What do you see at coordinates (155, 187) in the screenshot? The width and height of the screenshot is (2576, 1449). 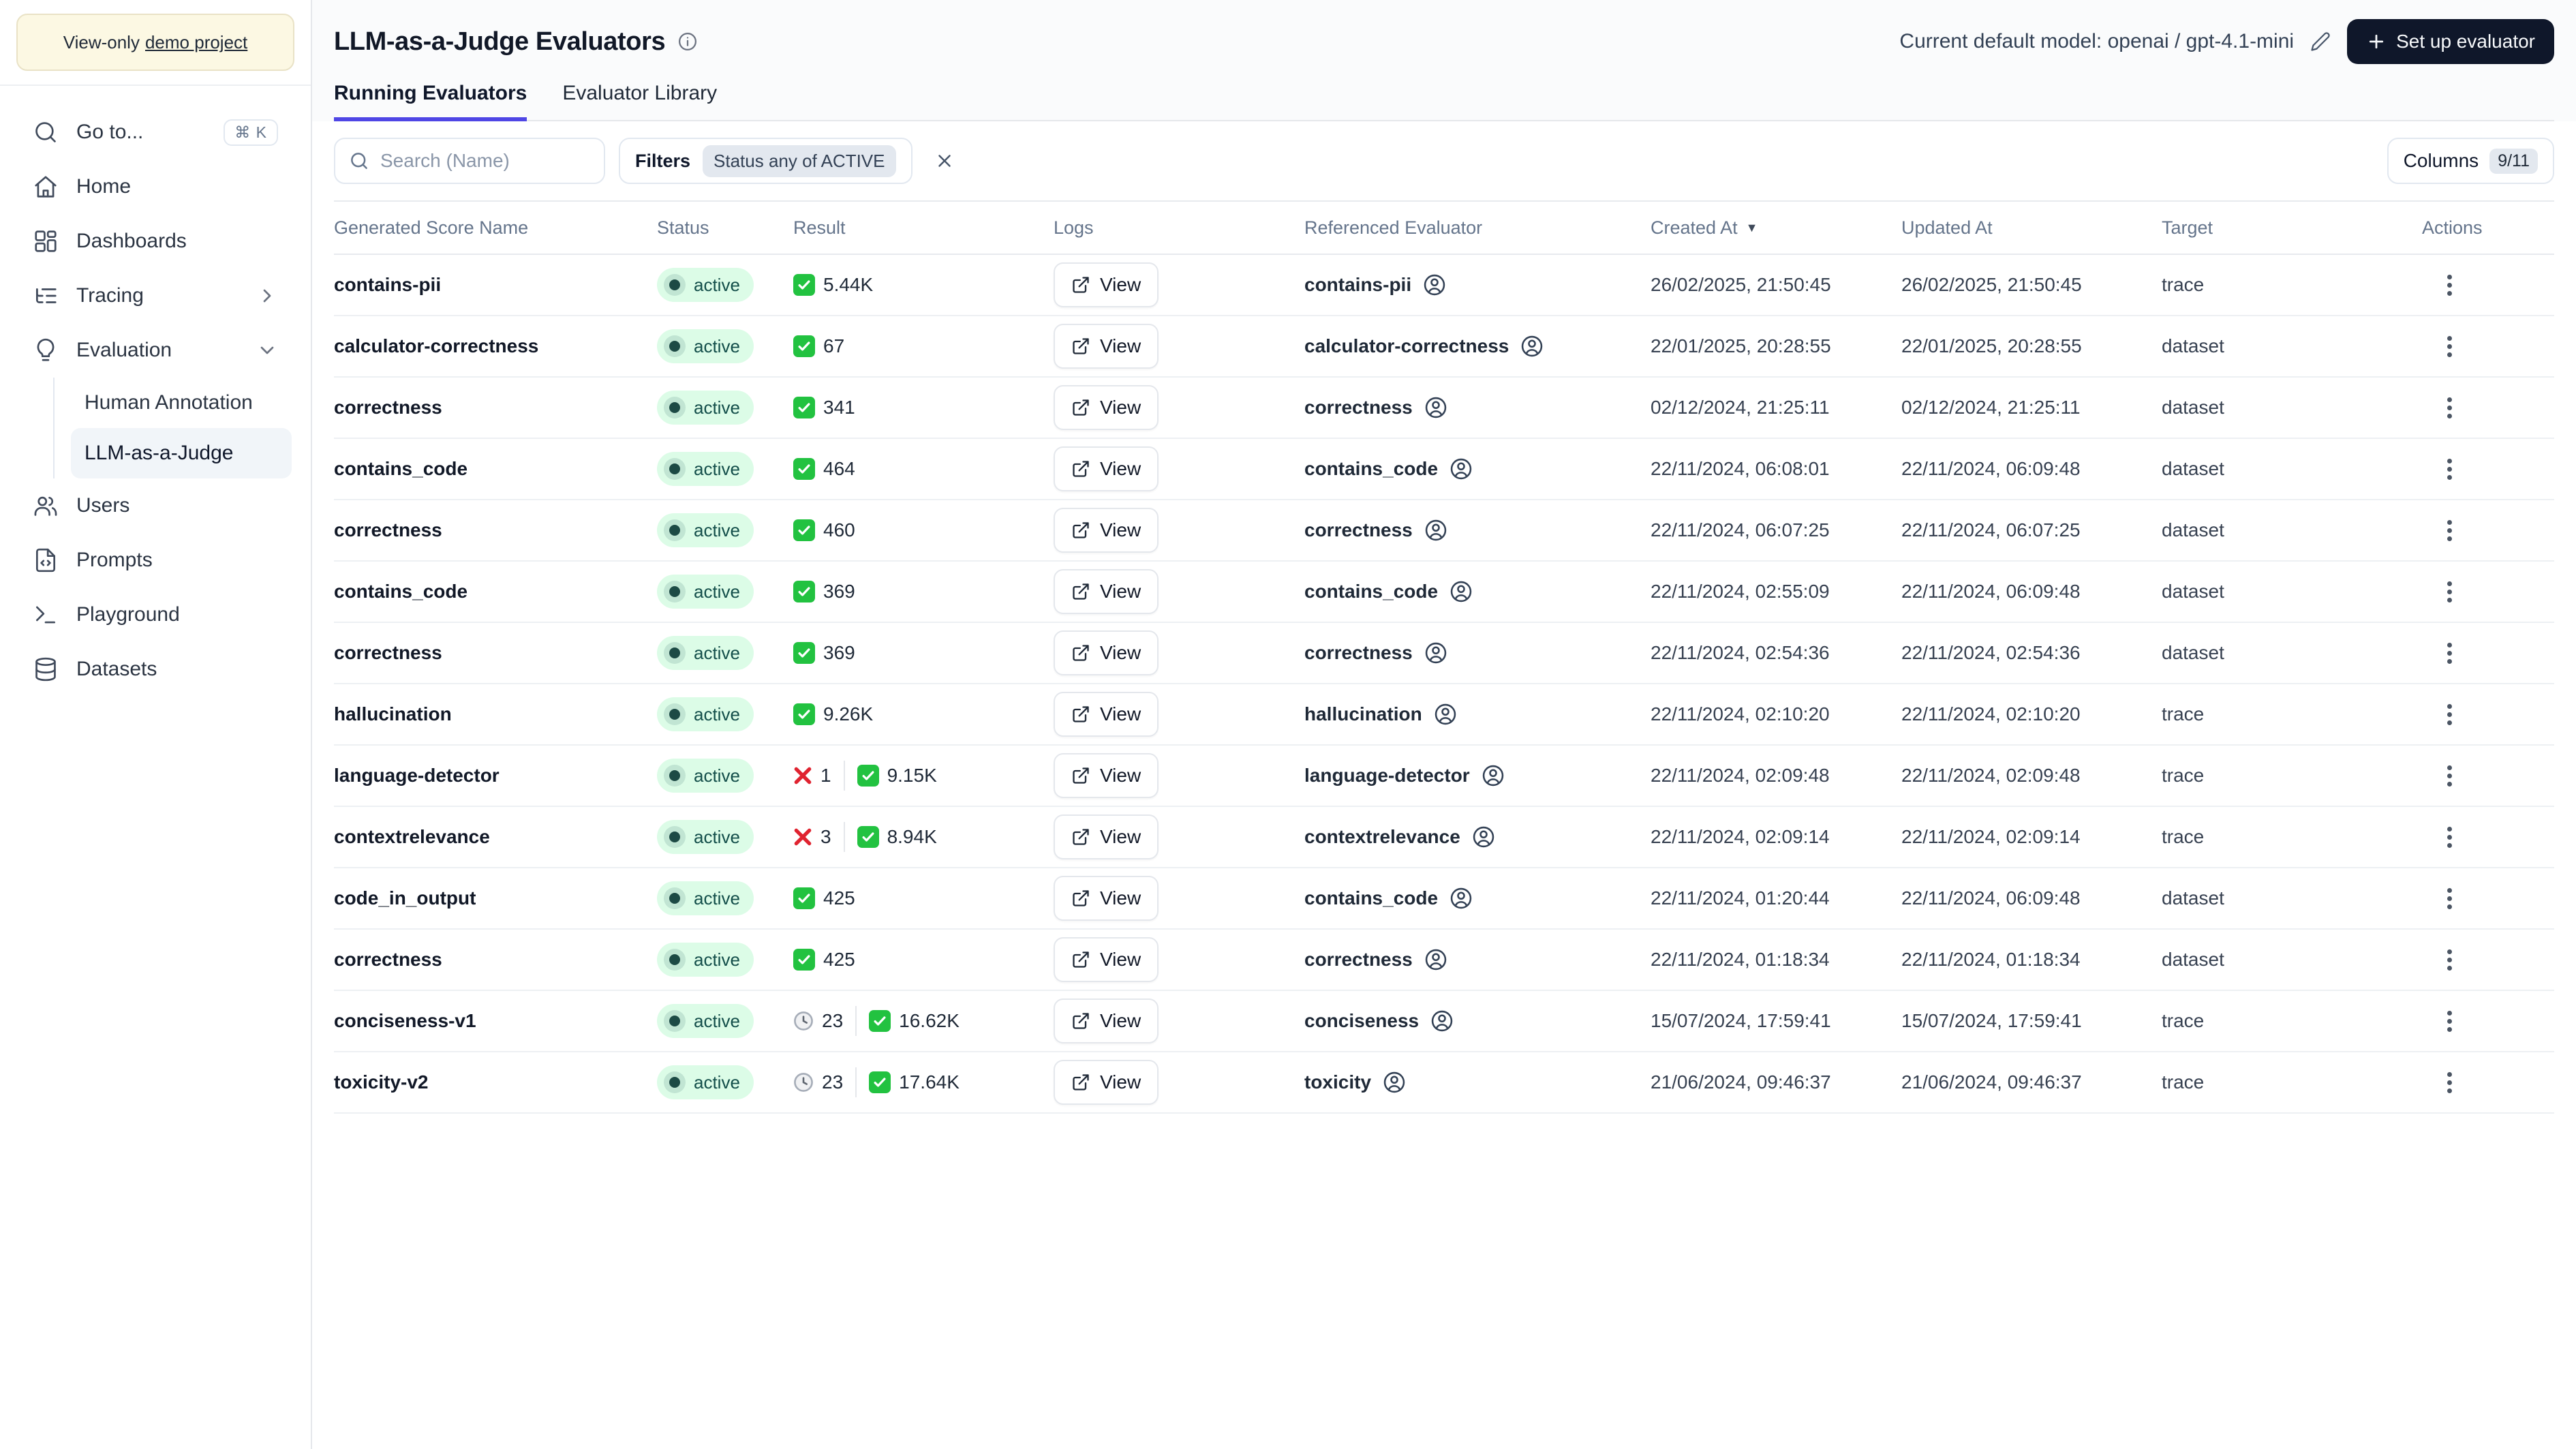 I see `sidebar-item-home: Home` at bounding box center [155, 187].